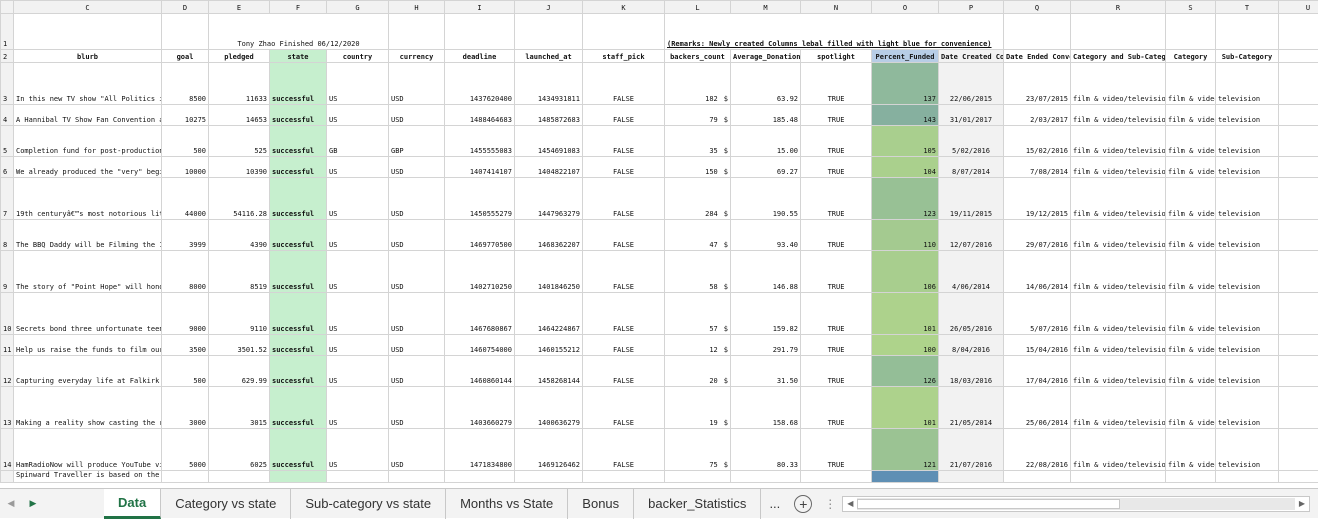  Describe the element at coordinates (905, 477) in the screenshot. I see `percent-funded-cell` at that location.